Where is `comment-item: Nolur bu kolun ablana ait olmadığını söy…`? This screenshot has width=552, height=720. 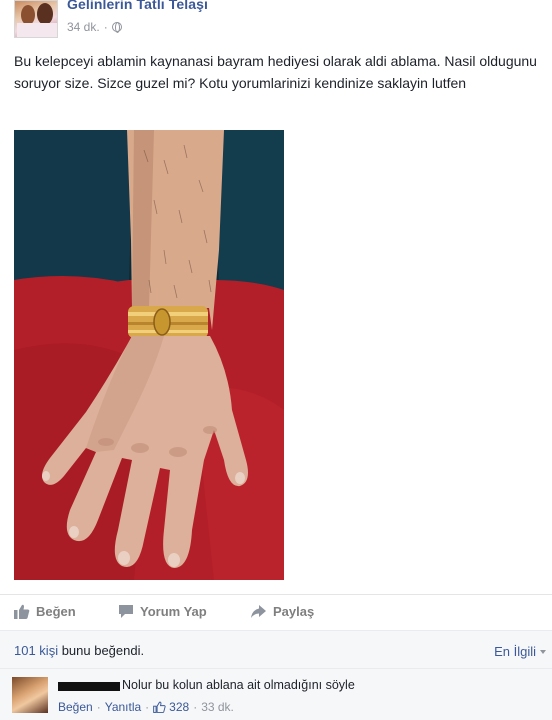 comment-item: Nolur bu kolun ablana ait olmadığını söy… is located at coordinates (276, 694).